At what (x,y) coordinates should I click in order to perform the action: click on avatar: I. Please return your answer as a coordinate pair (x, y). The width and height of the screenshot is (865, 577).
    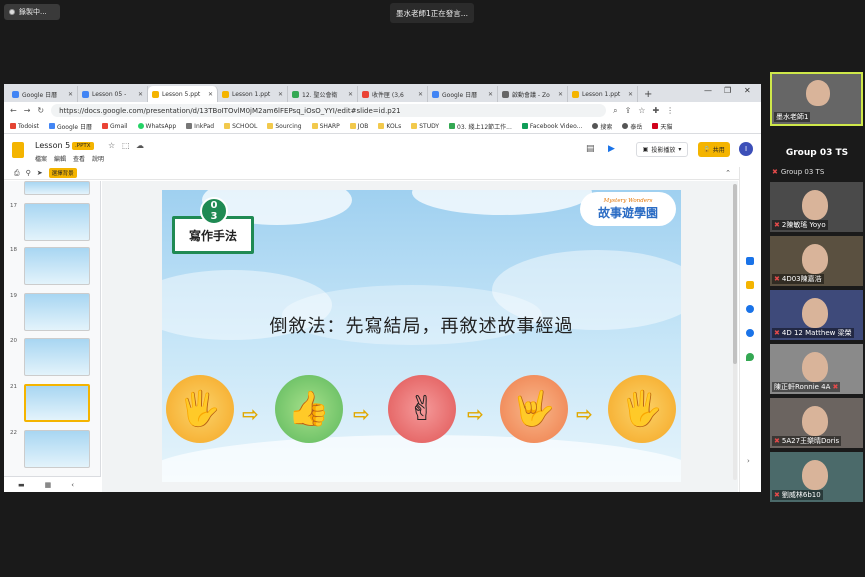
    Looking at the image, I should click on (746, 149).